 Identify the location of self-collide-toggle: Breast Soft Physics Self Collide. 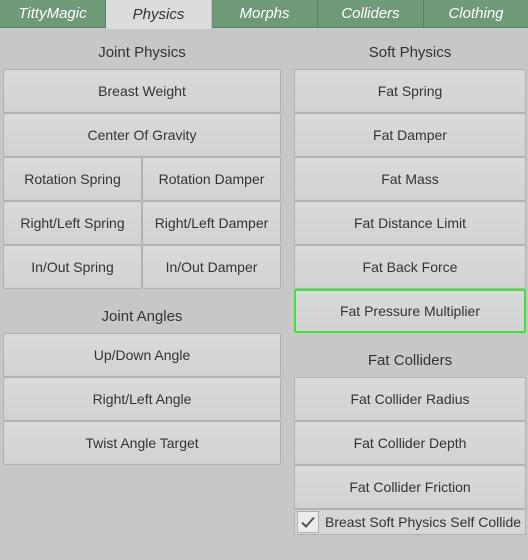
(410, 522).